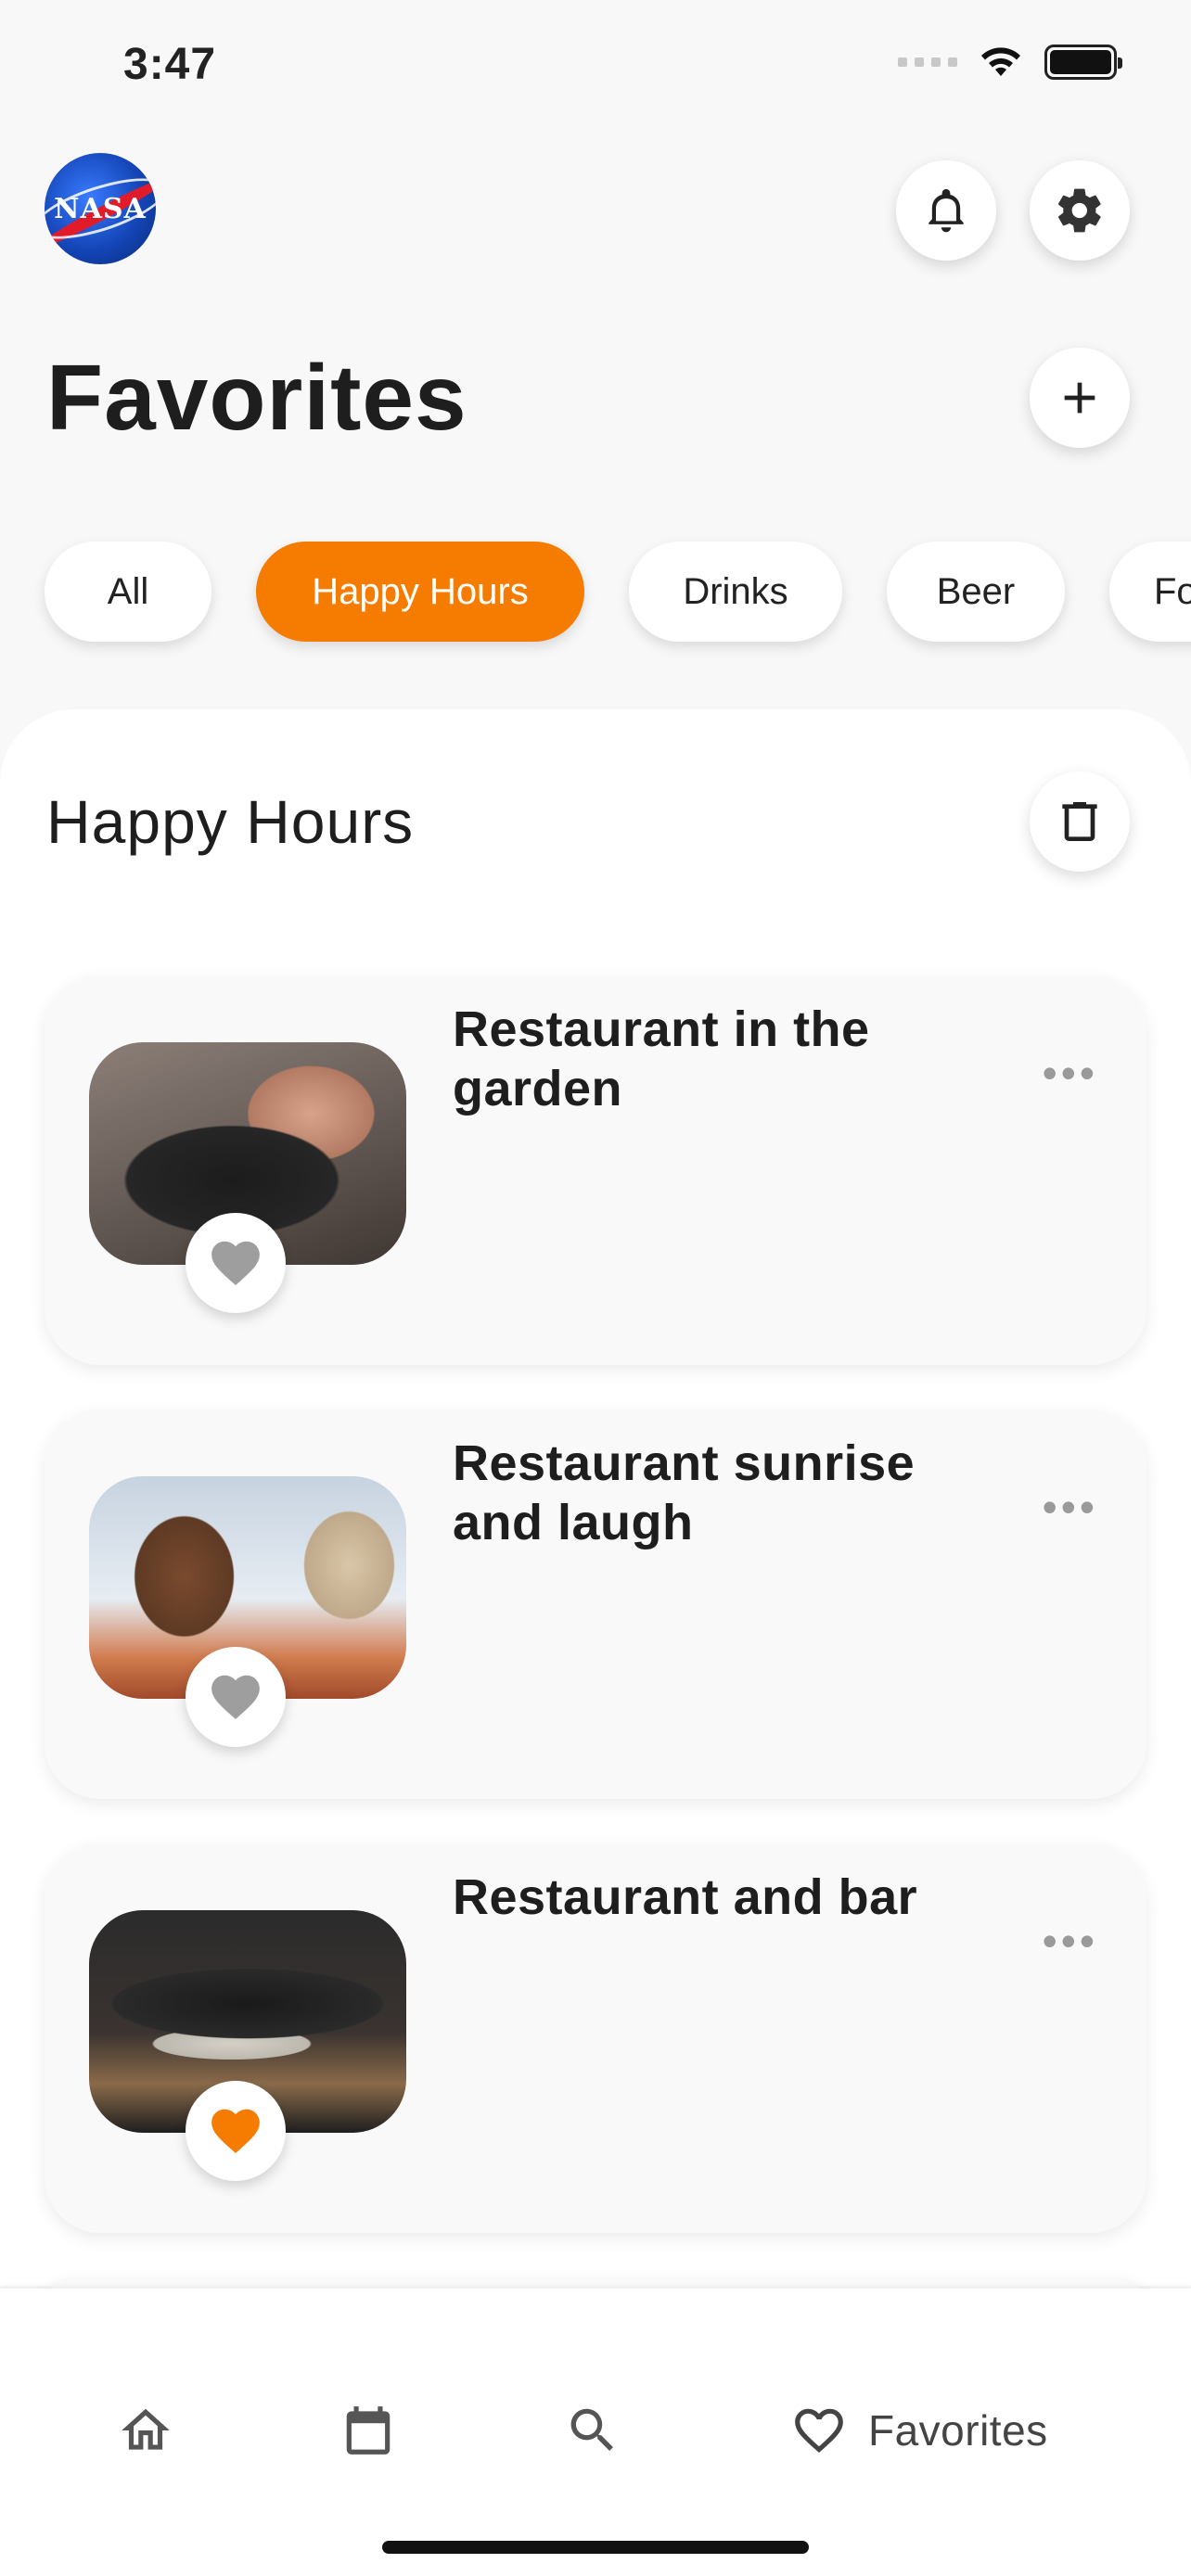  I want to click on bottom-nav: Favorites, so click(595, 2433).